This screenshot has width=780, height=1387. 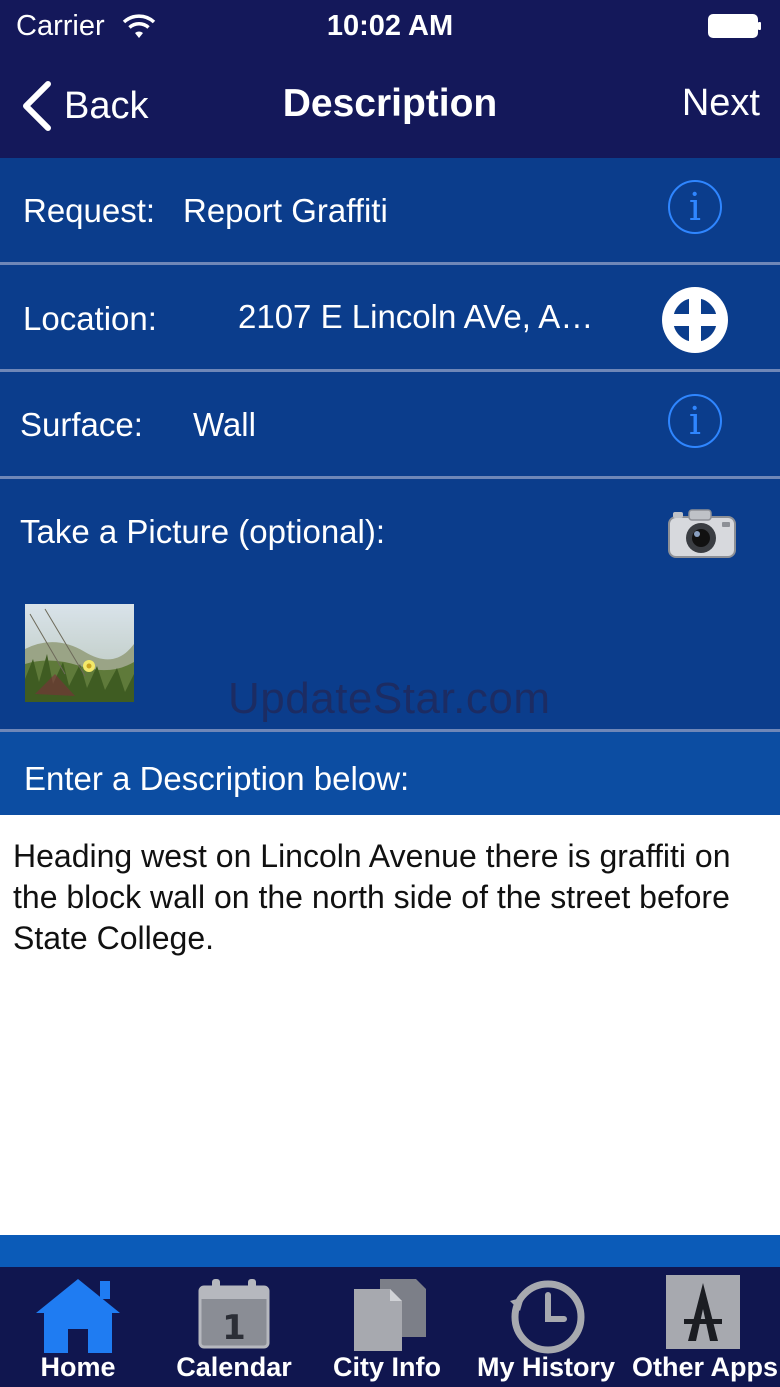 I want to click on documents-icon, so click(x=390, y=1315).